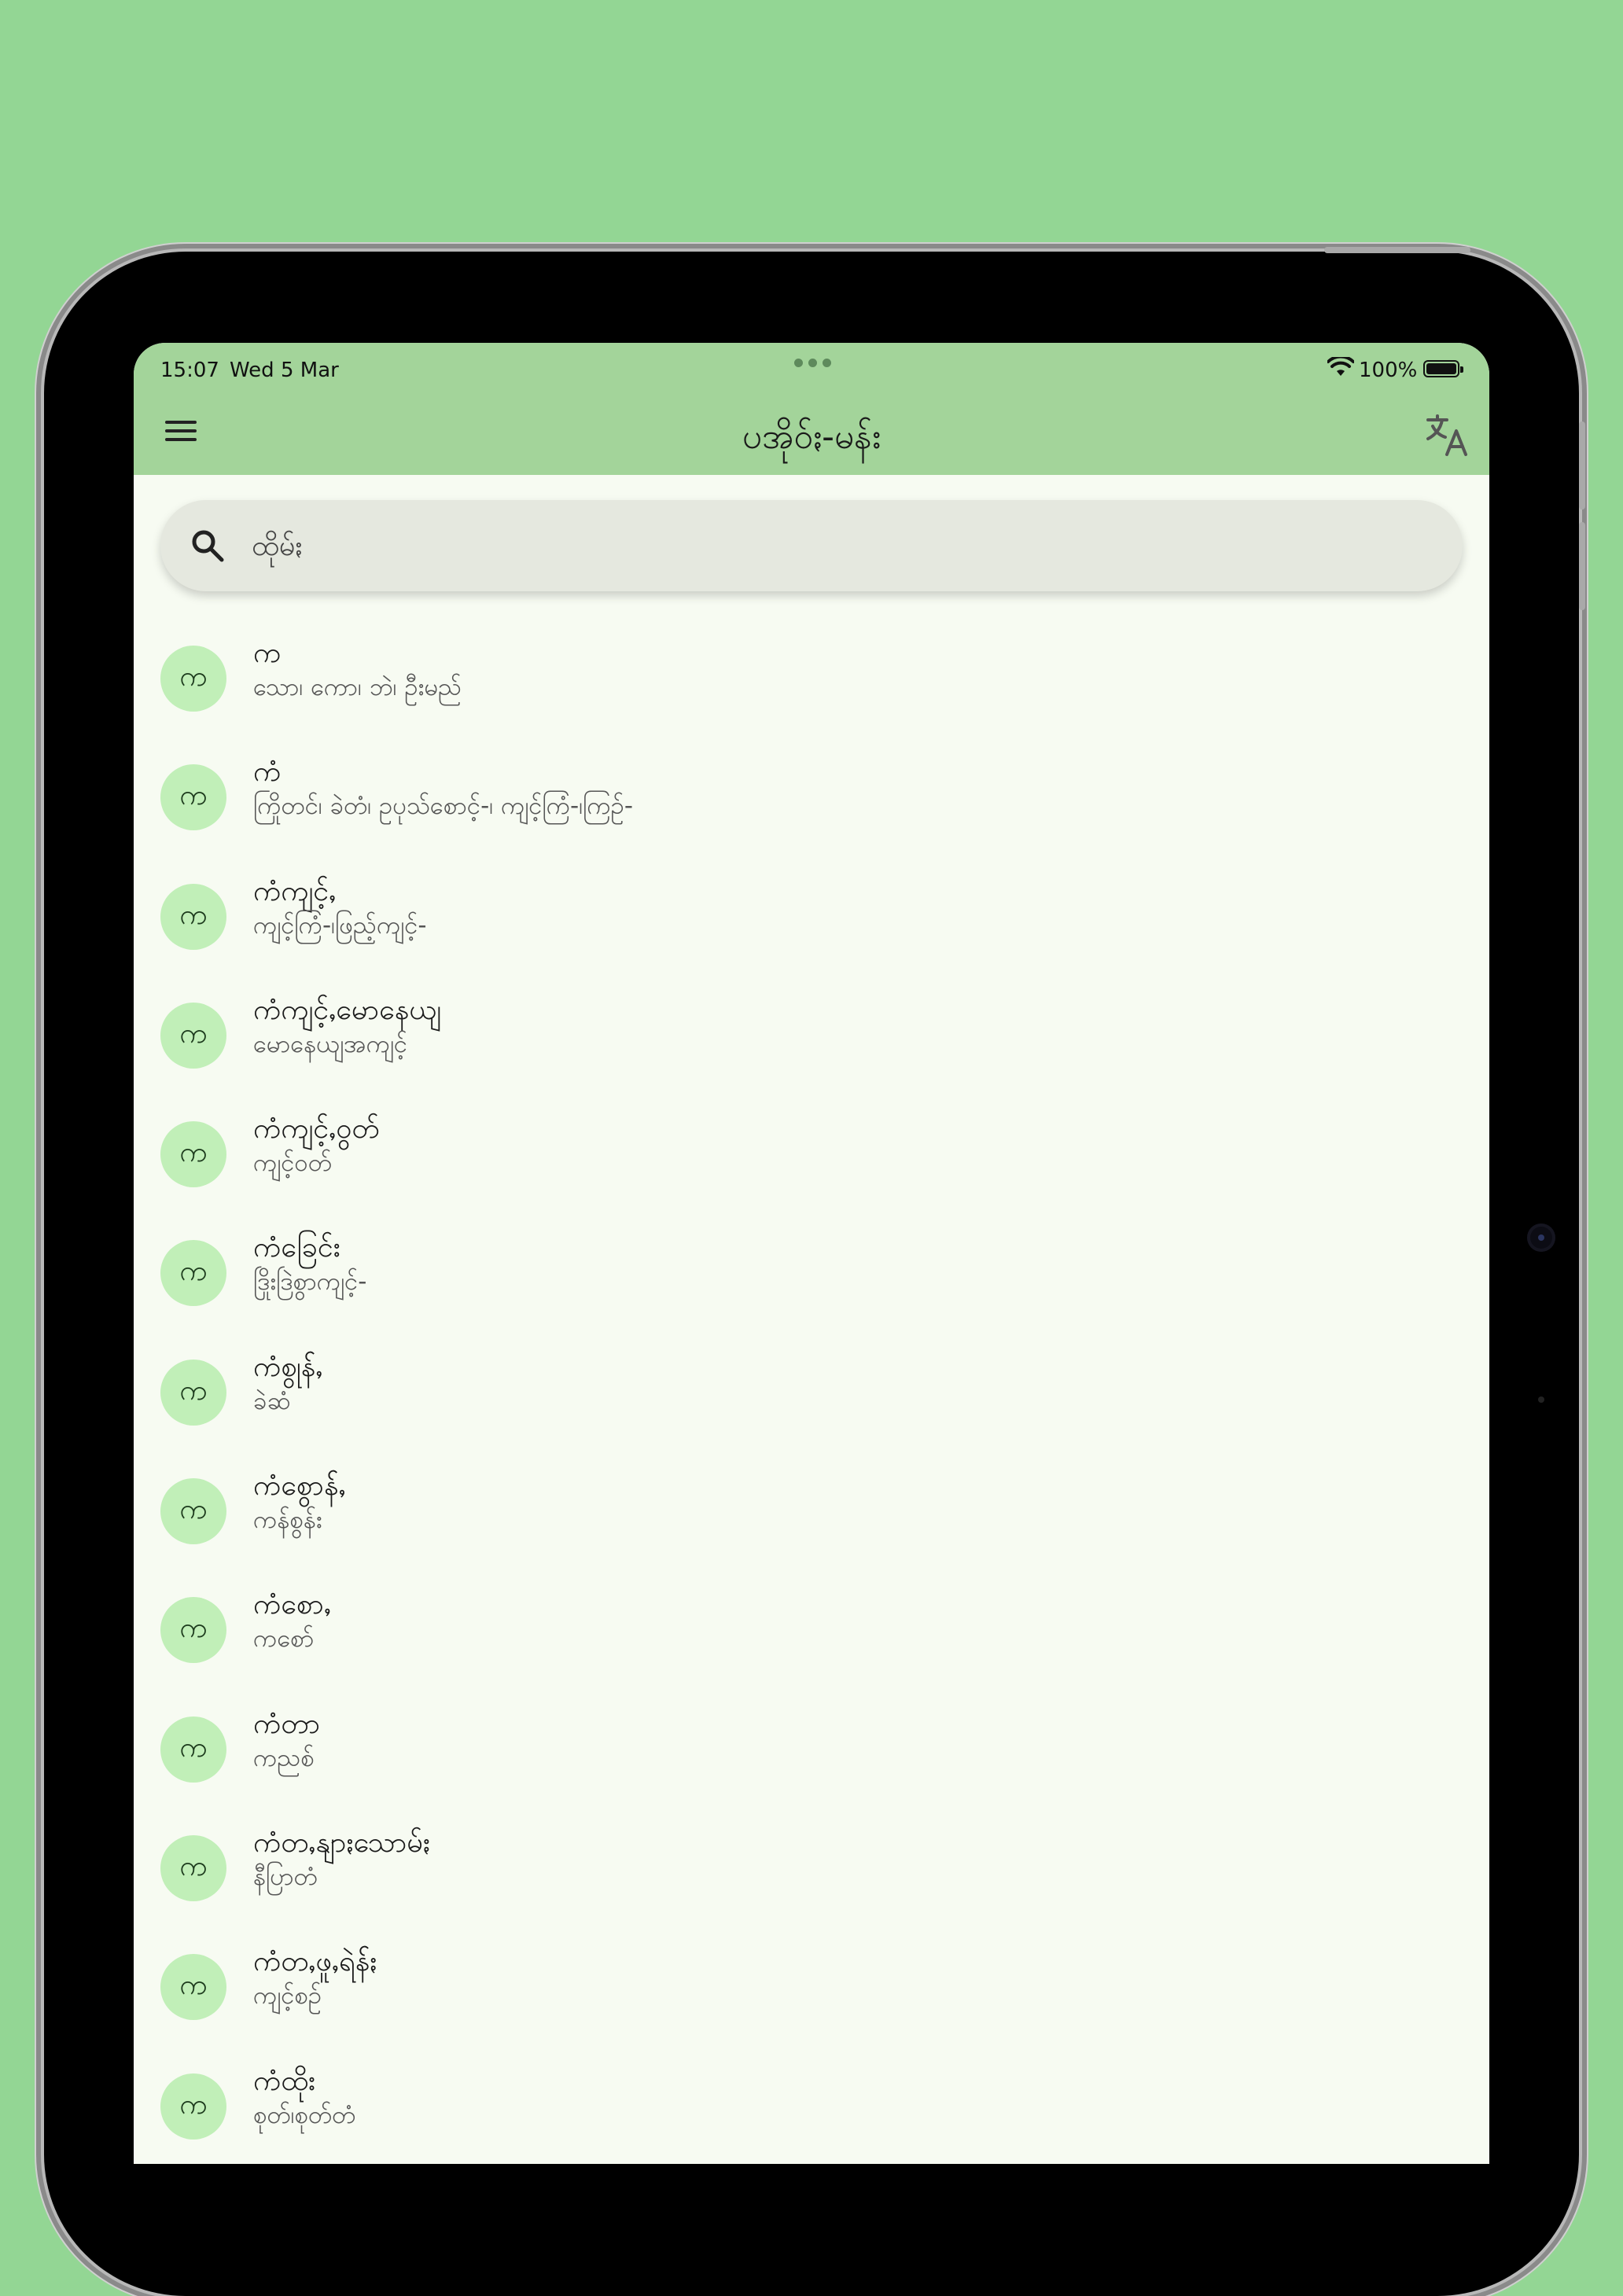 This screenshot has width=1623, height=2296. What do you see at coordinates (811, 1630) in the screenshot?
I see `list-item: က ကံစောႇ ကစော်` at bounding box center [811, 1630].